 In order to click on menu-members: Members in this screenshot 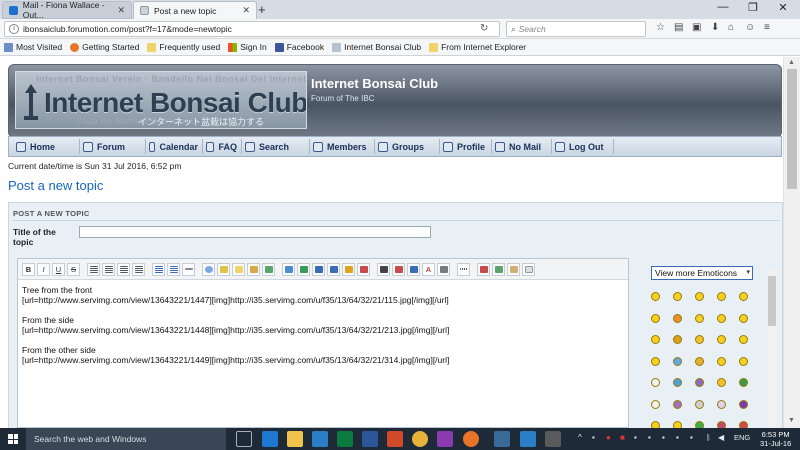, I will do `click(342, 146)`.